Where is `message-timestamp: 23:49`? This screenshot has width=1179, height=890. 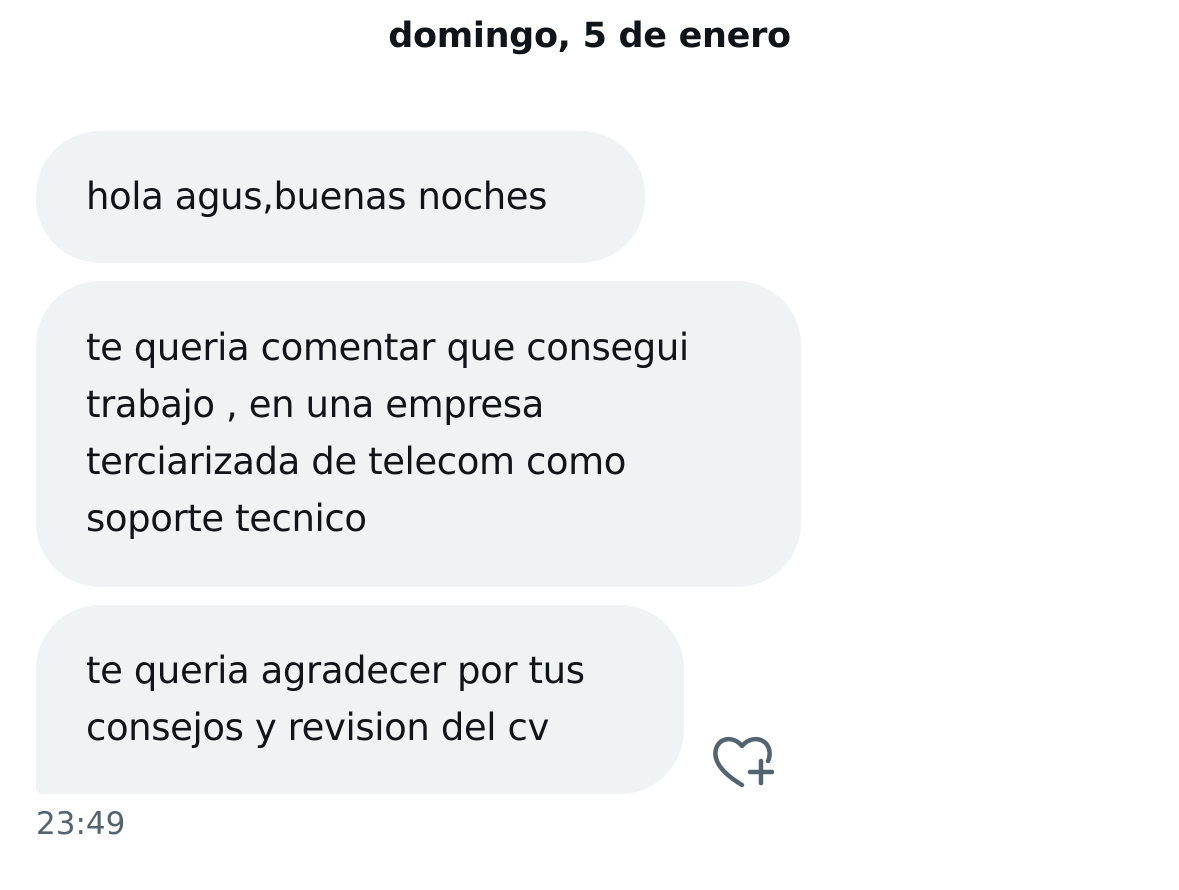 message-timestamp: 23:49 is located at coordinates (81, 824).